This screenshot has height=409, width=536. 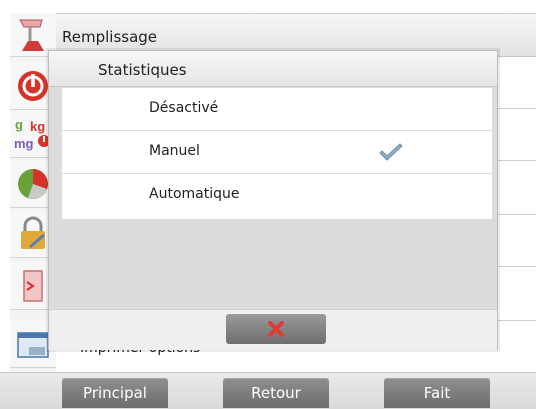 I want to click on cancel-button, so click(x=276, y=329).